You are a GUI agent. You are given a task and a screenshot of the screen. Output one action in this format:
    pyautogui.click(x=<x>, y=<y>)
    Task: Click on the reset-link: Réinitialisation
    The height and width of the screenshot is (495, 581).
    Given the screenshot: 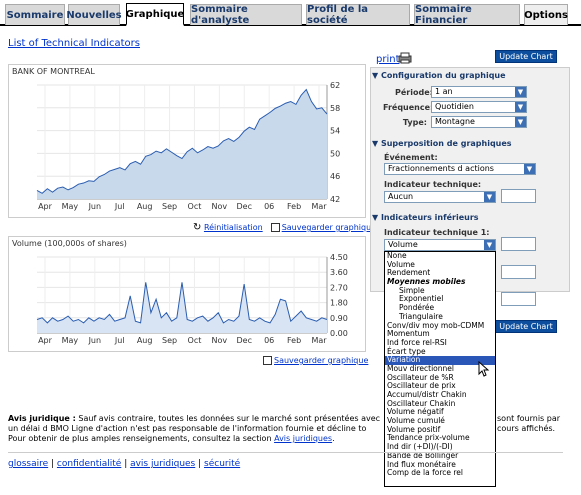 What is the action you would take?
    pyautogui.click(x=233, y=227)
    